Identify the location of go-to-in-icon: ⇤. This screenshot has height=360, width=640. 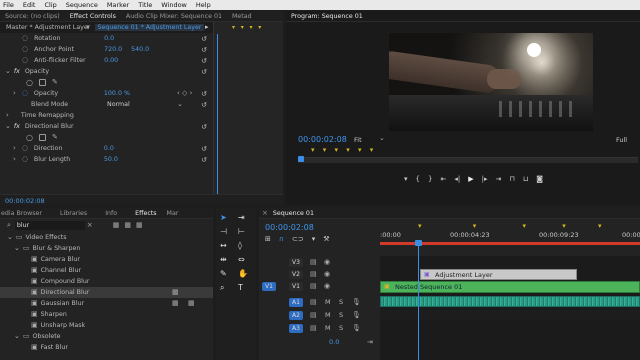
(443, 180).